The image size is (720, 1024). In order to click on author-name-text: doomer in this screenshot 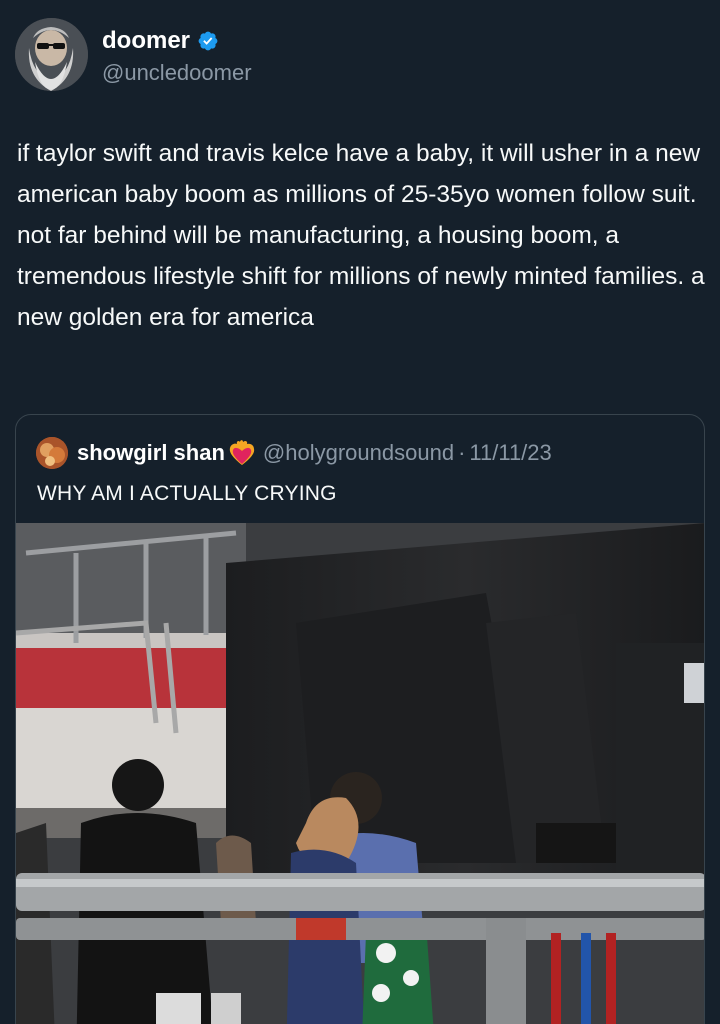, I will do `click(146, 40)`.